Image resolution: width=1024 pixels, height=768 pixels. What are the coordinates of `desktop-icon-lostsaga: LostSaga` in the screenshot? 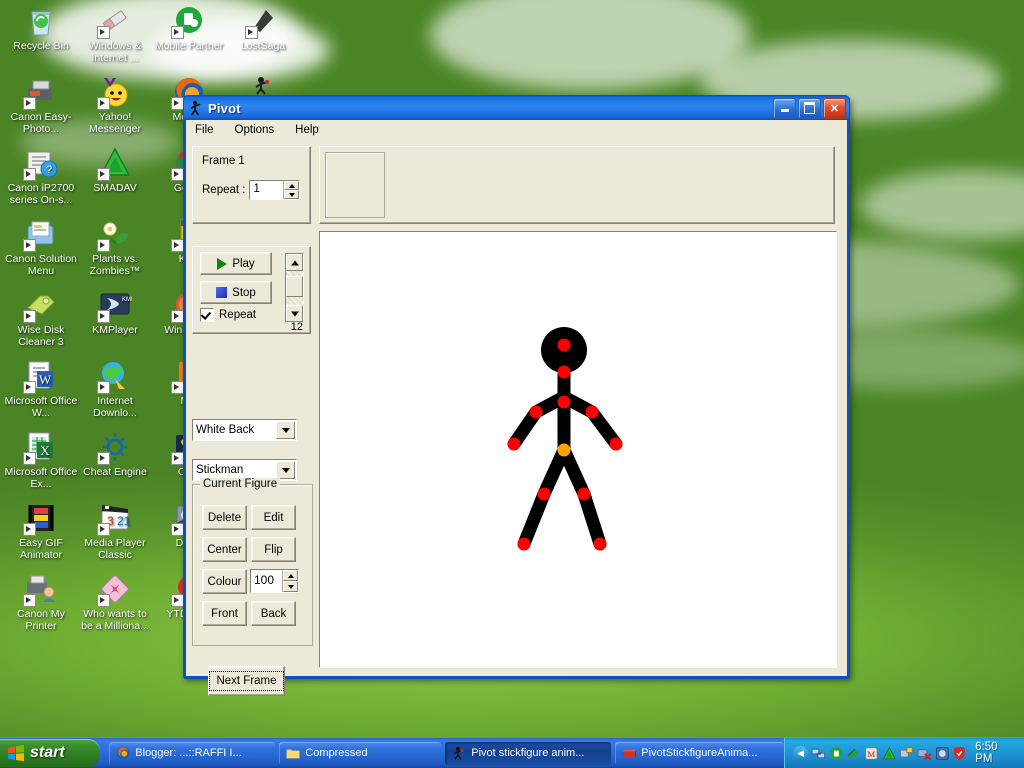 It's located at (263, 28).